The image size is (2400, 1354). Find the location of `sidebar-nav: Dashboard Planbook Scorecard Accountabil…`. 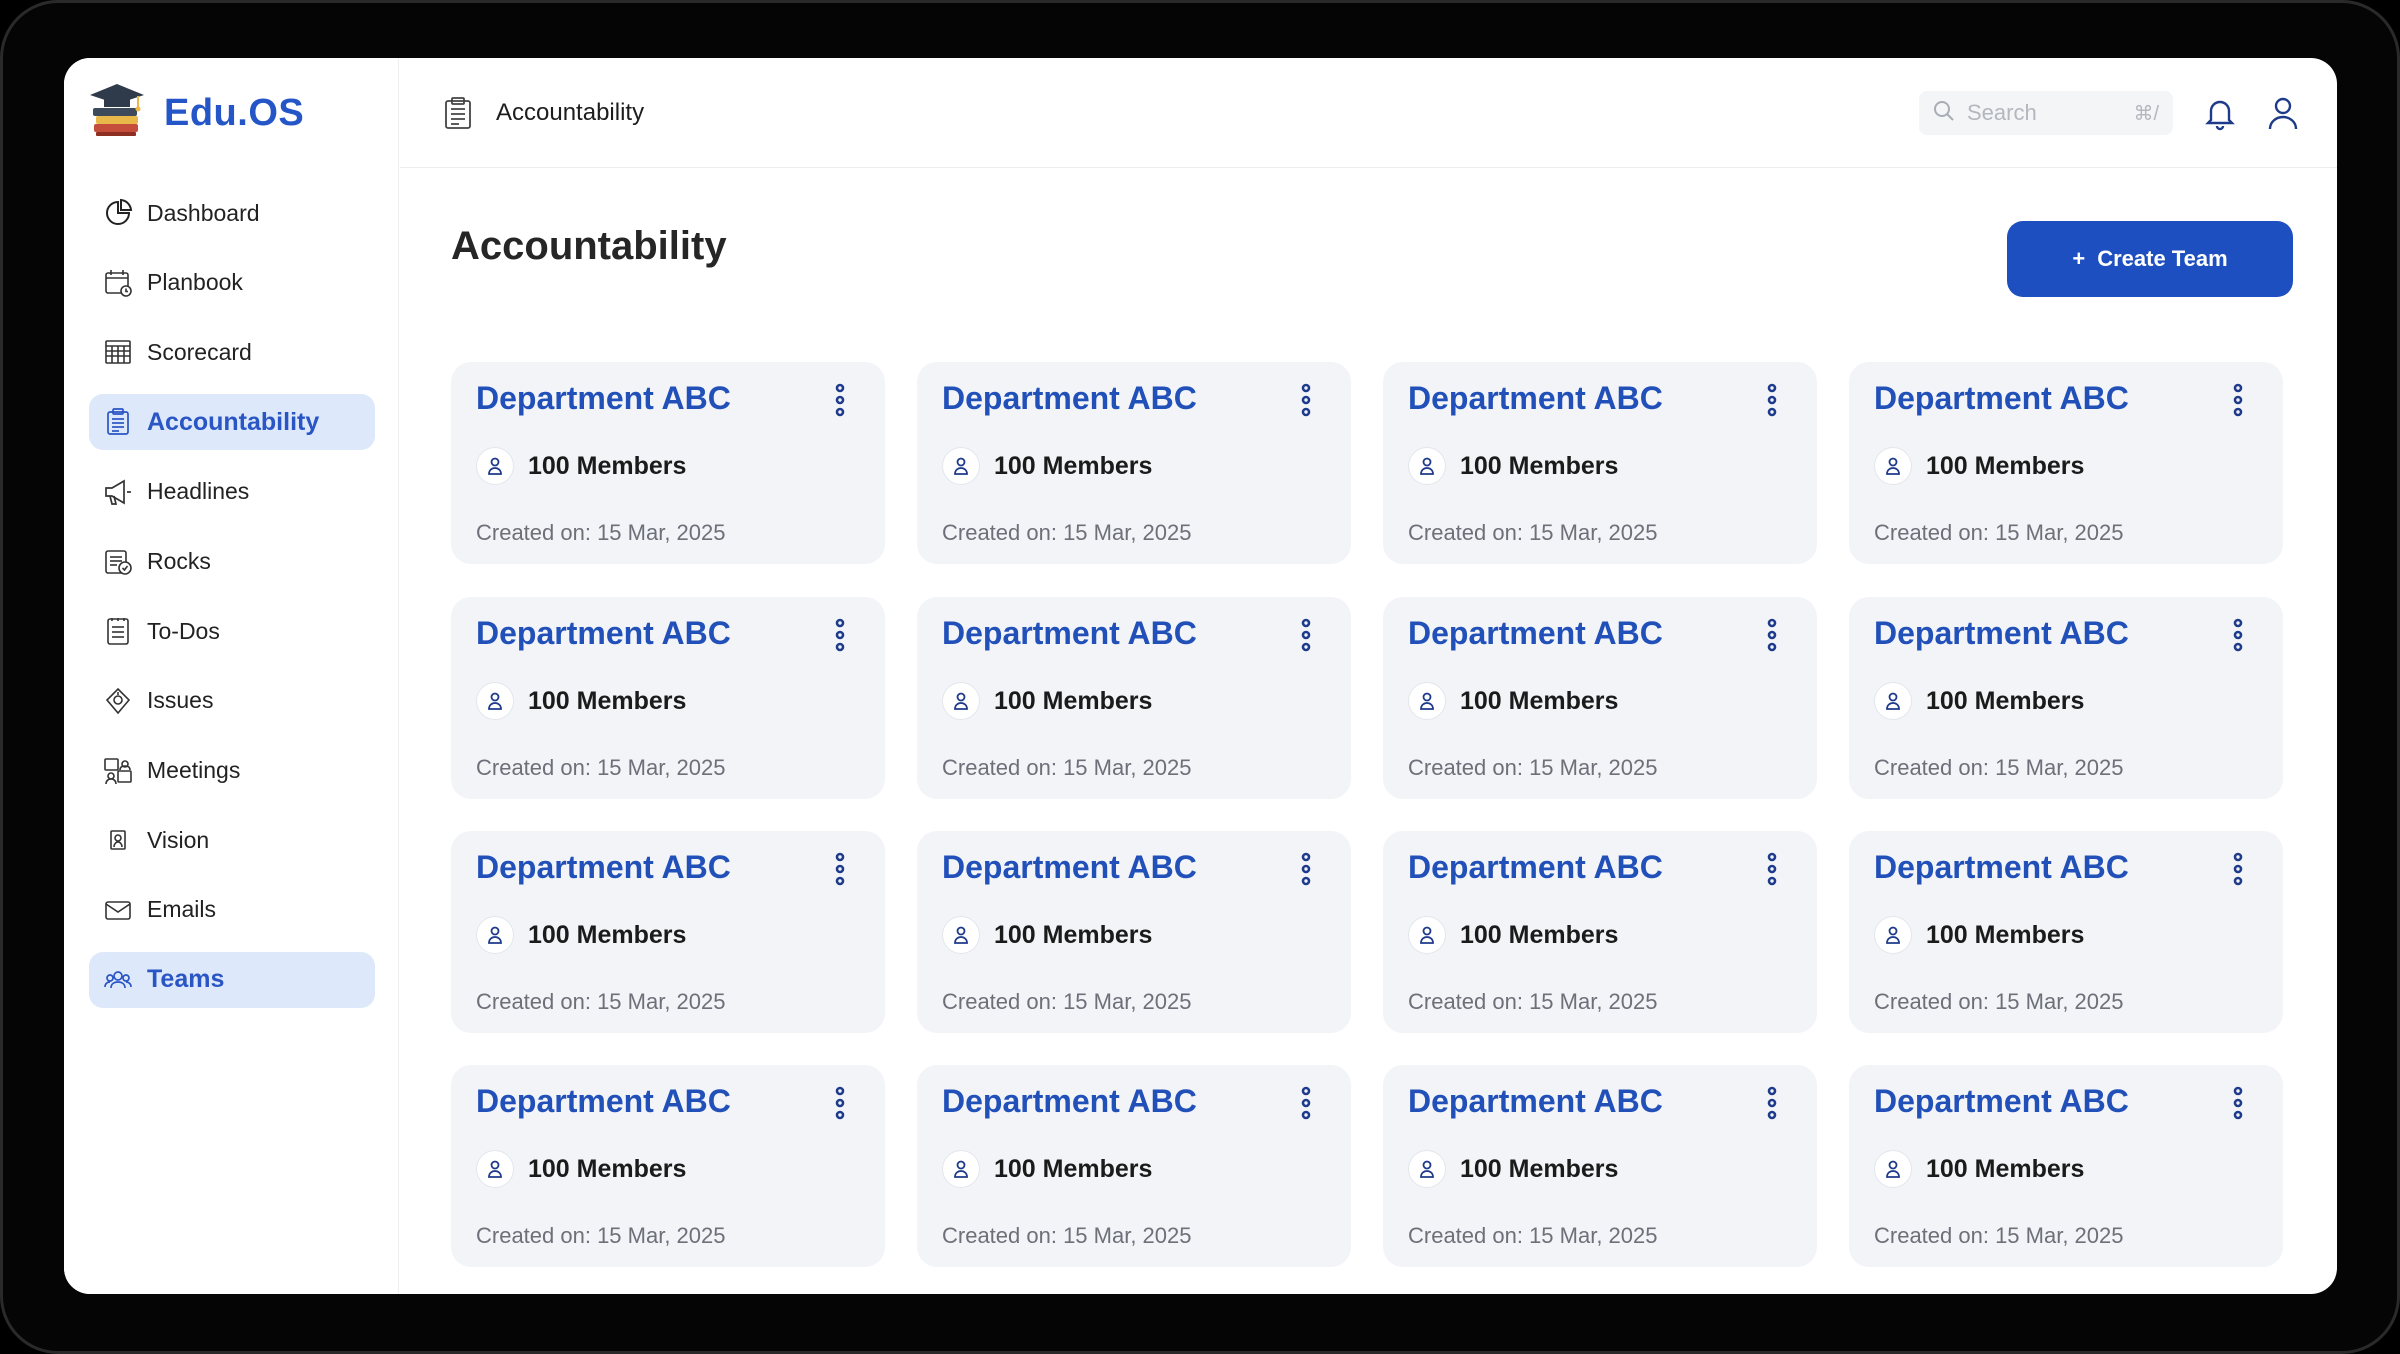

sidebar-nav: Dashboard Planbook Scorecard Accountabil… is located at coordinates (232, 603).